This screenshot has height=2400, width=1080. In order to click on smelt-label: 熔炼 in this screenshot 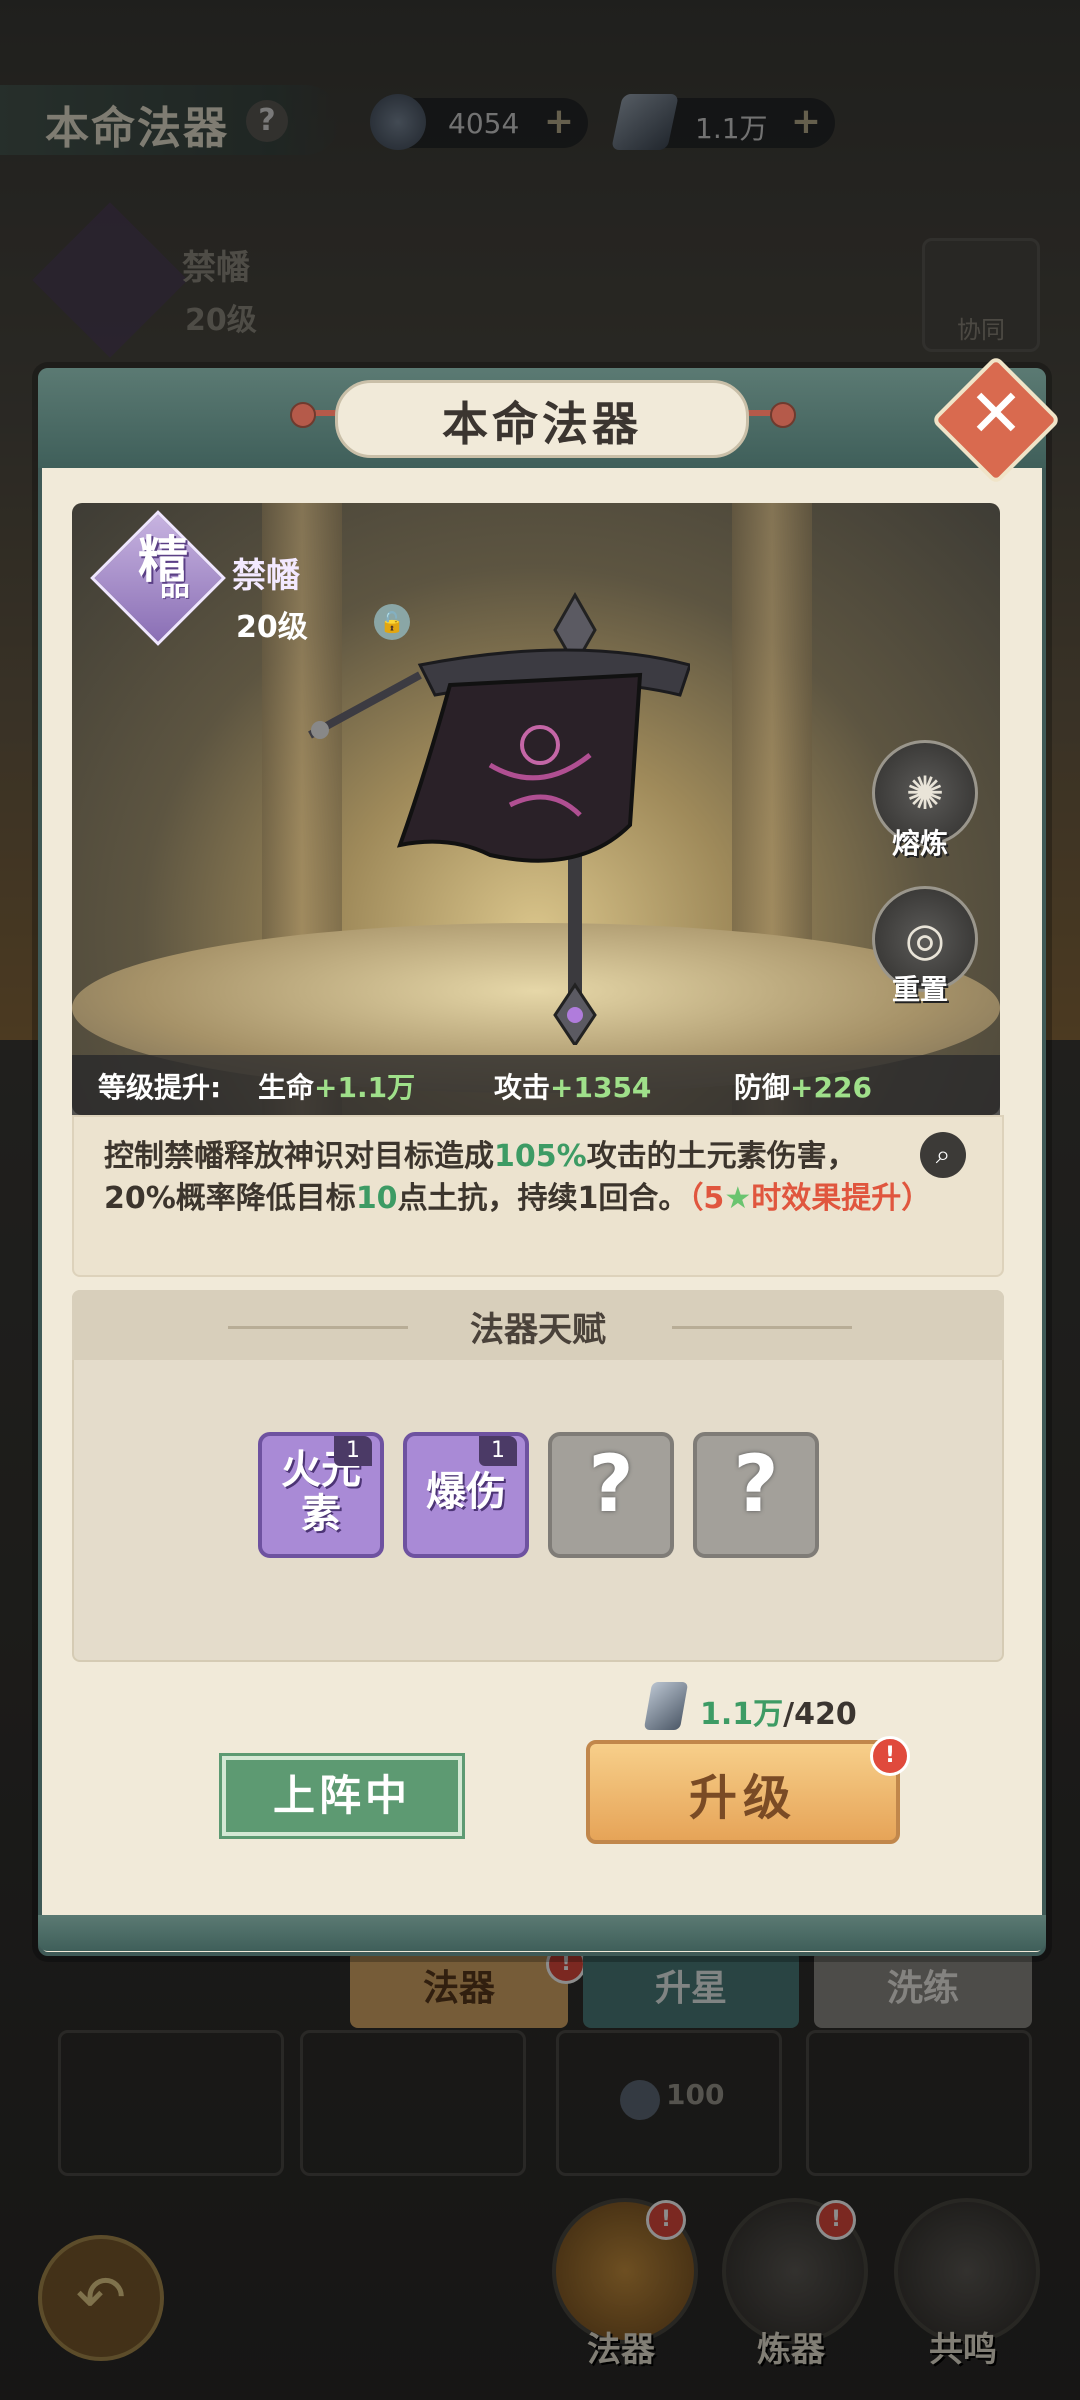, I will do `click(920, 843)`.